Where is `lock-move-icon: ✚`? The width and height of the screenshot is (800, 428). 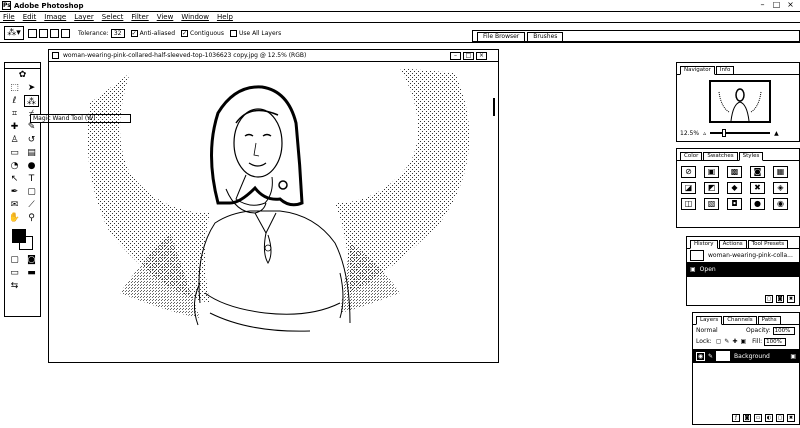
lock-move-icon: ✚ is located at coordinates (734, 341).